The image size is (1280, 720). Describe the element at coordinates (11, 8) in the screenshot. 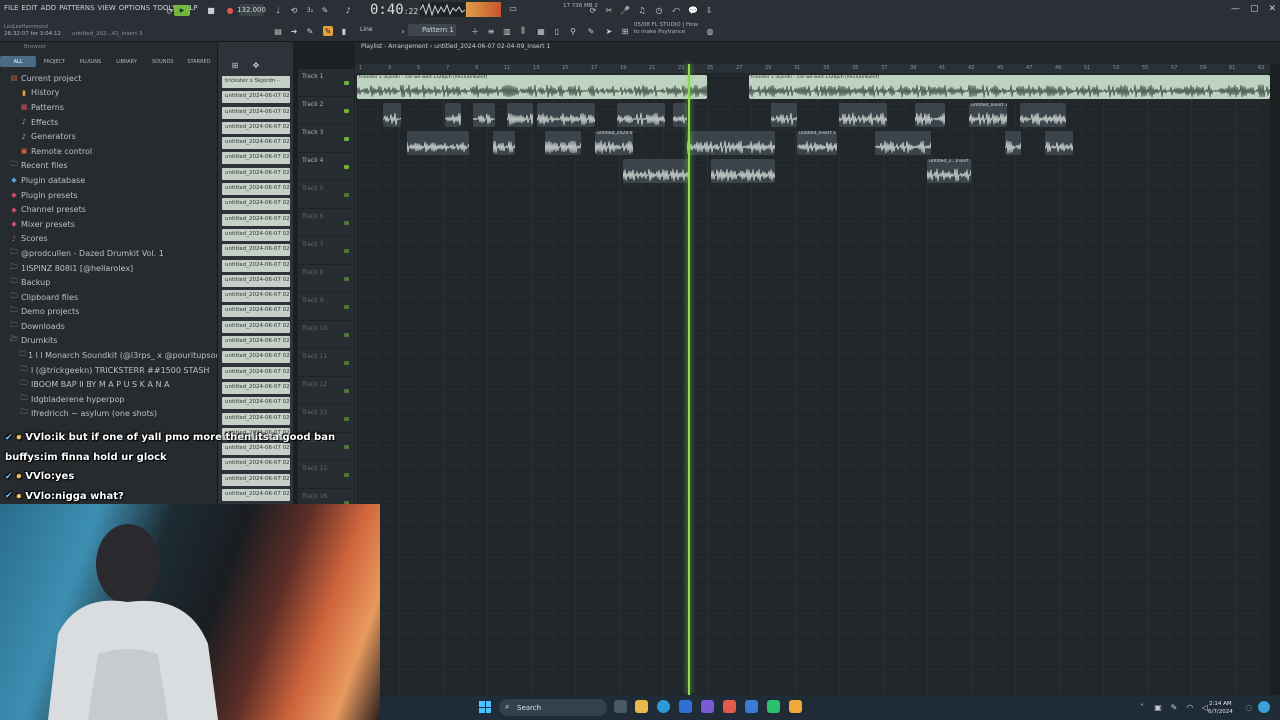

I see `menu-item-file: FILE` at that location.